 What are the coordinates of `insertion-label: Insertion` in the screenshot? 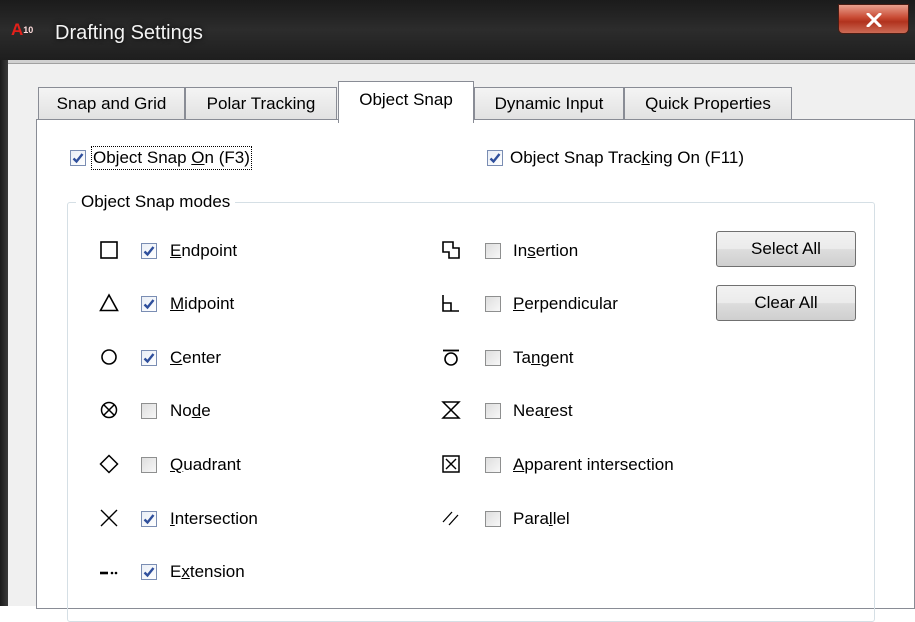 It's located at (545, 251).